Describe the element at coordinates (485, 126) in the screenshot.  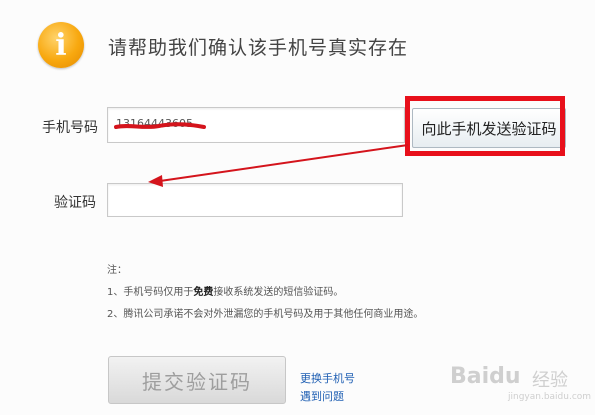
I see `highlight-box` at that location.